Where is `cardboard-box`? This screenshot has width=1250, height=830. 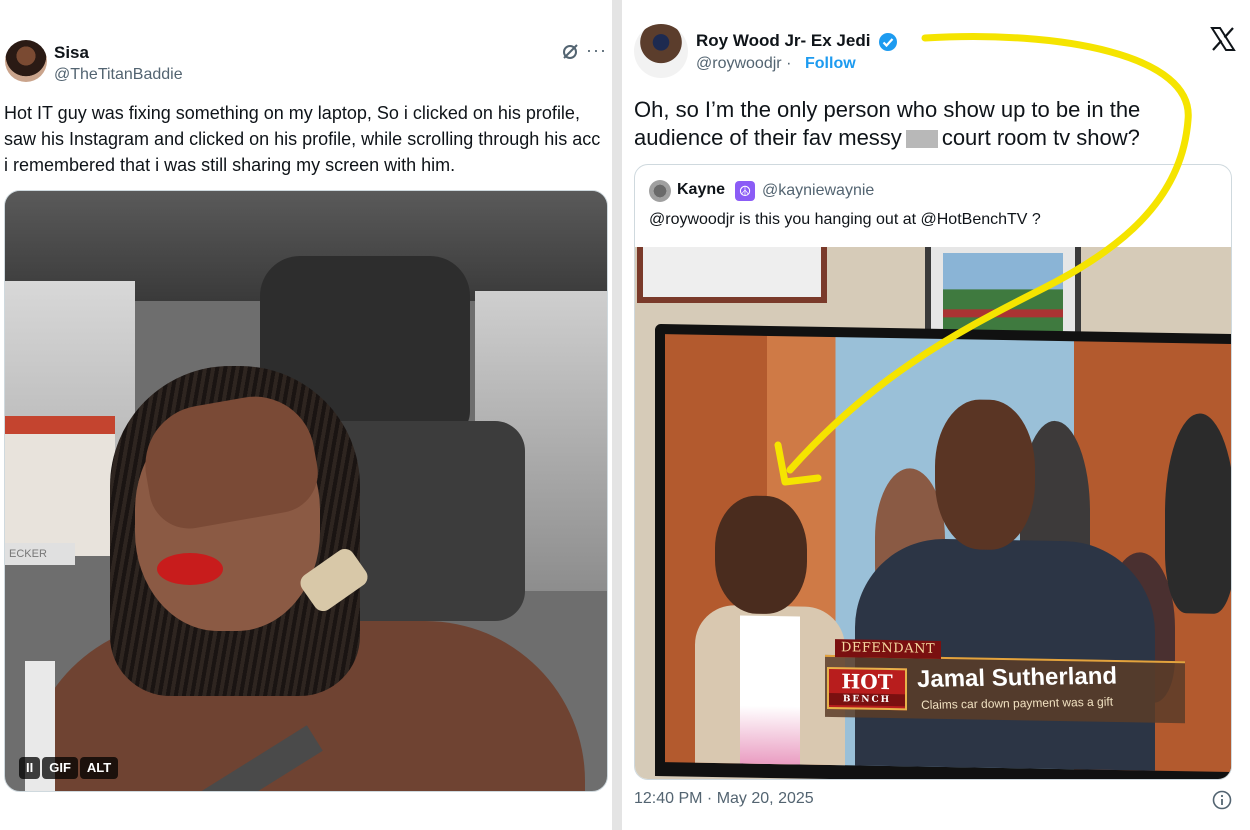 cardboard-box is located at coordinates (60, 486).